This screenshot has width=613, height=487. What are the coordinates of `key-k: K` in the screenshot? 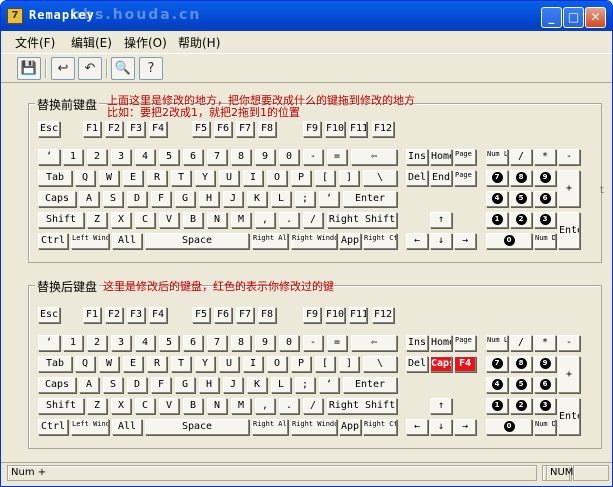 It's located at (257, 199).